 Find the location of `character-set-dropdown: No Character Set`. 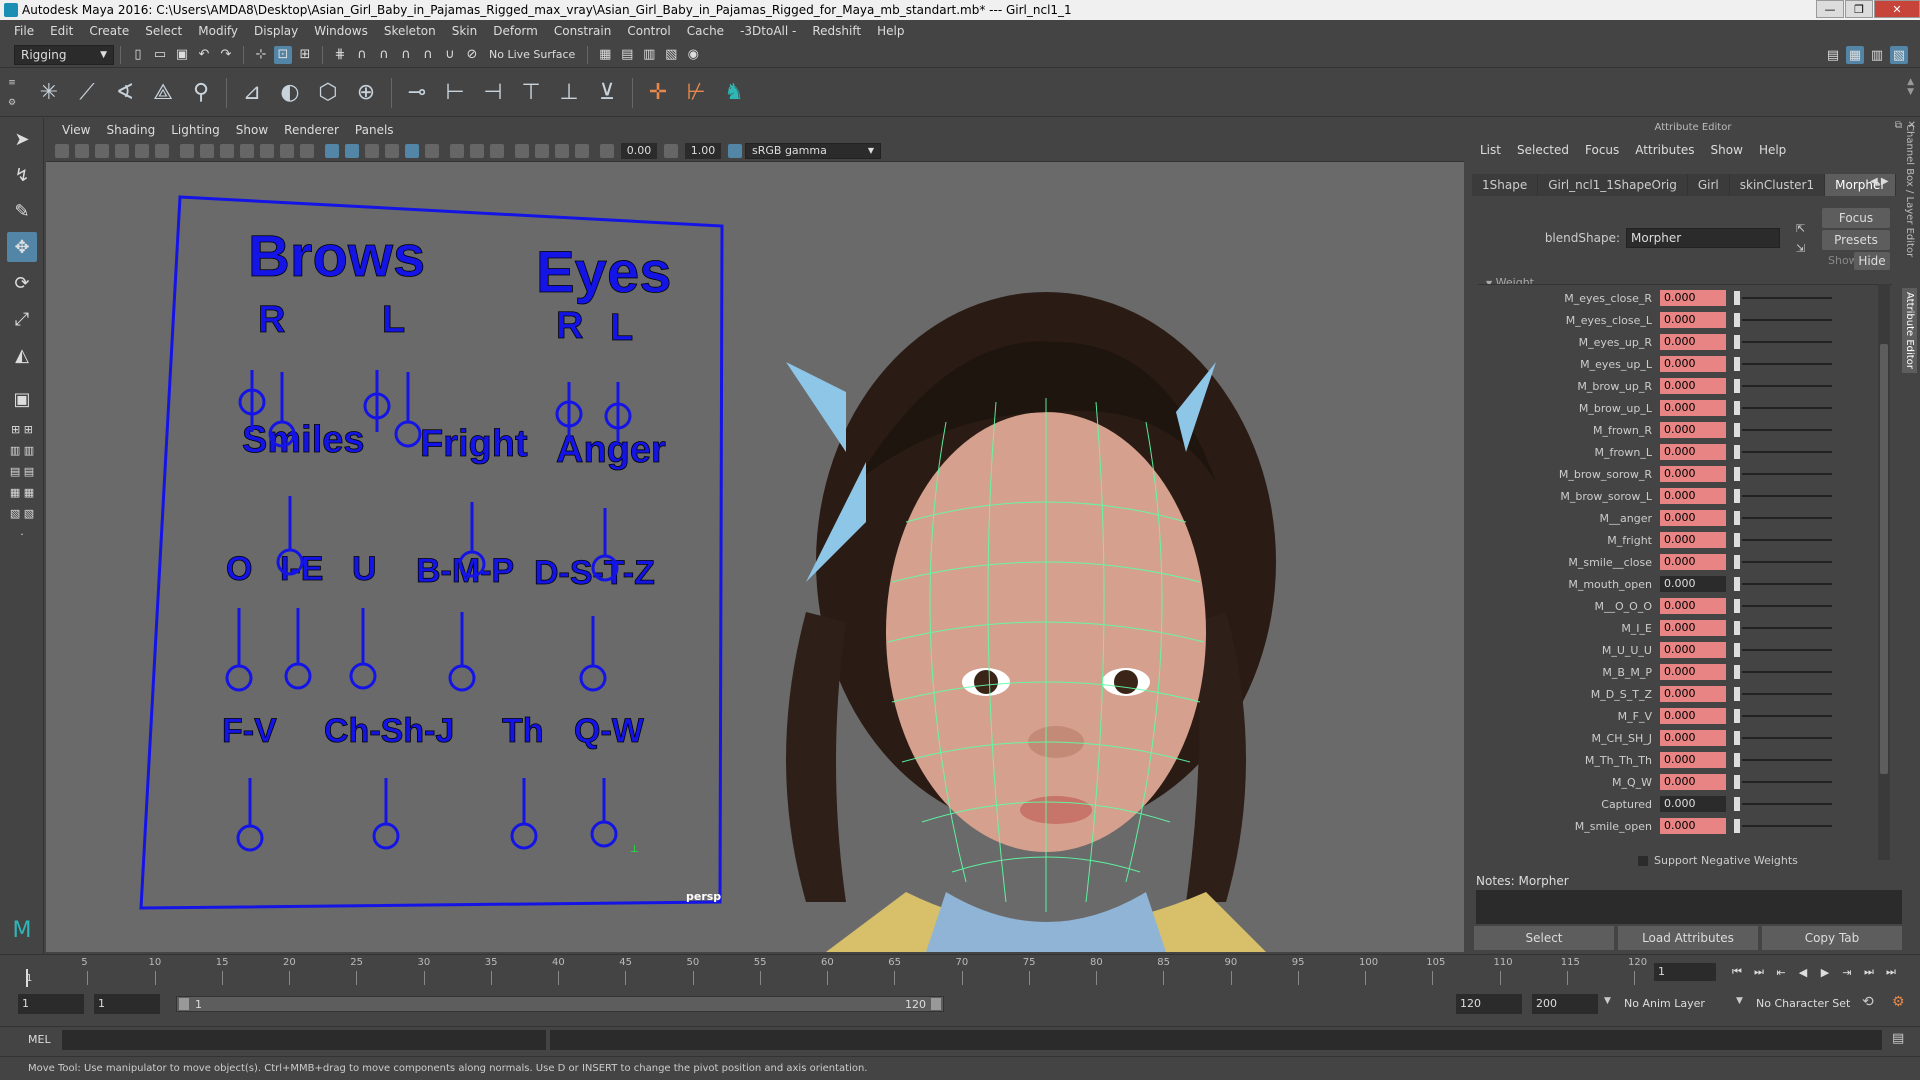

character-set-dropdown: No Character Set is located at coordinates (1808, 1004).